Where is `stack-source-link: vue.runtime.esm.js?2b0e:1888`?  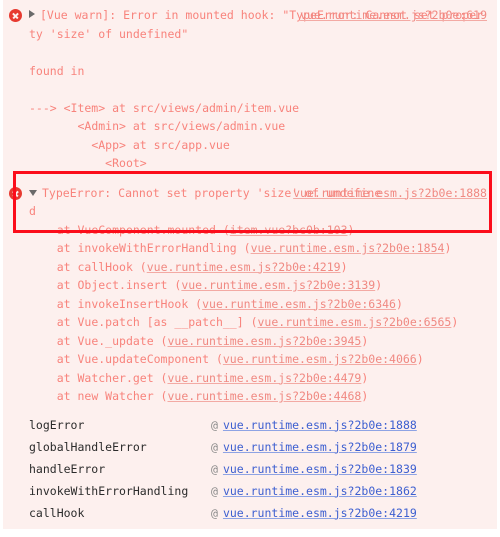
stack-source-link: vue.runtime.esm.js?2b0e:1888 is located at coordinates (320, 425).